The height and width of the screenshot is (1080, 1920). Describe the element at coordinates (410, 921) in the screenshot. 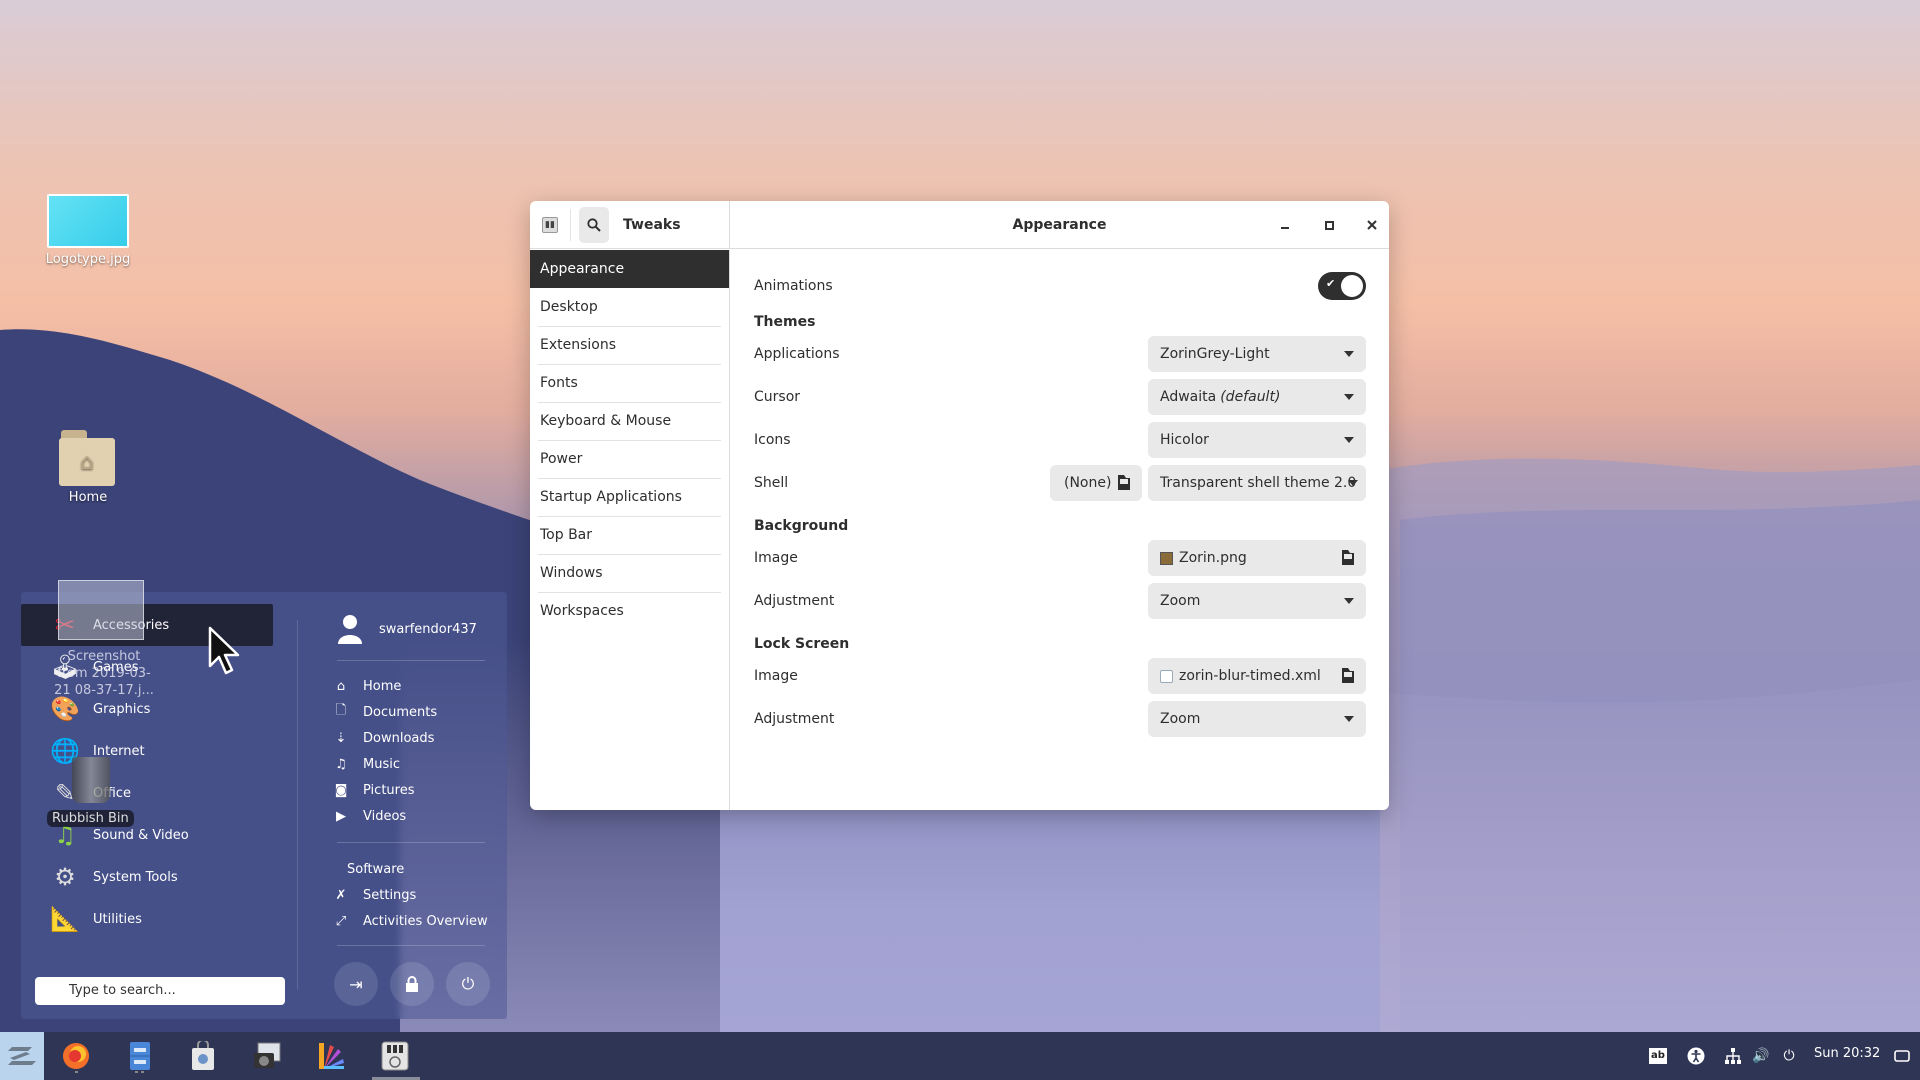

I see `activities-overview-link: ⤢ Activities Overview` at that location.